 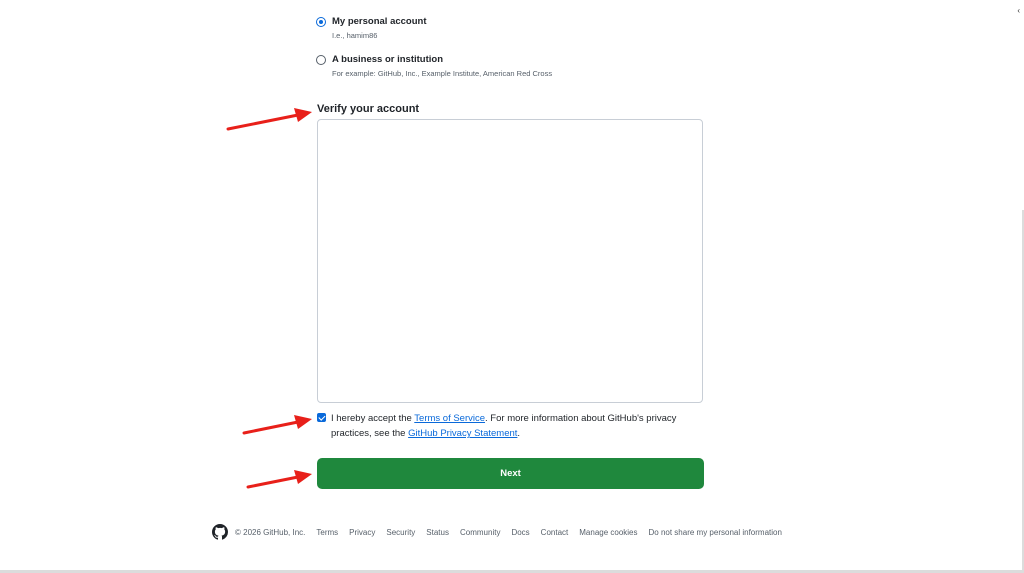 I want to click on radio-note-personal: I.e., hamim86, so click(x=355, y=35).